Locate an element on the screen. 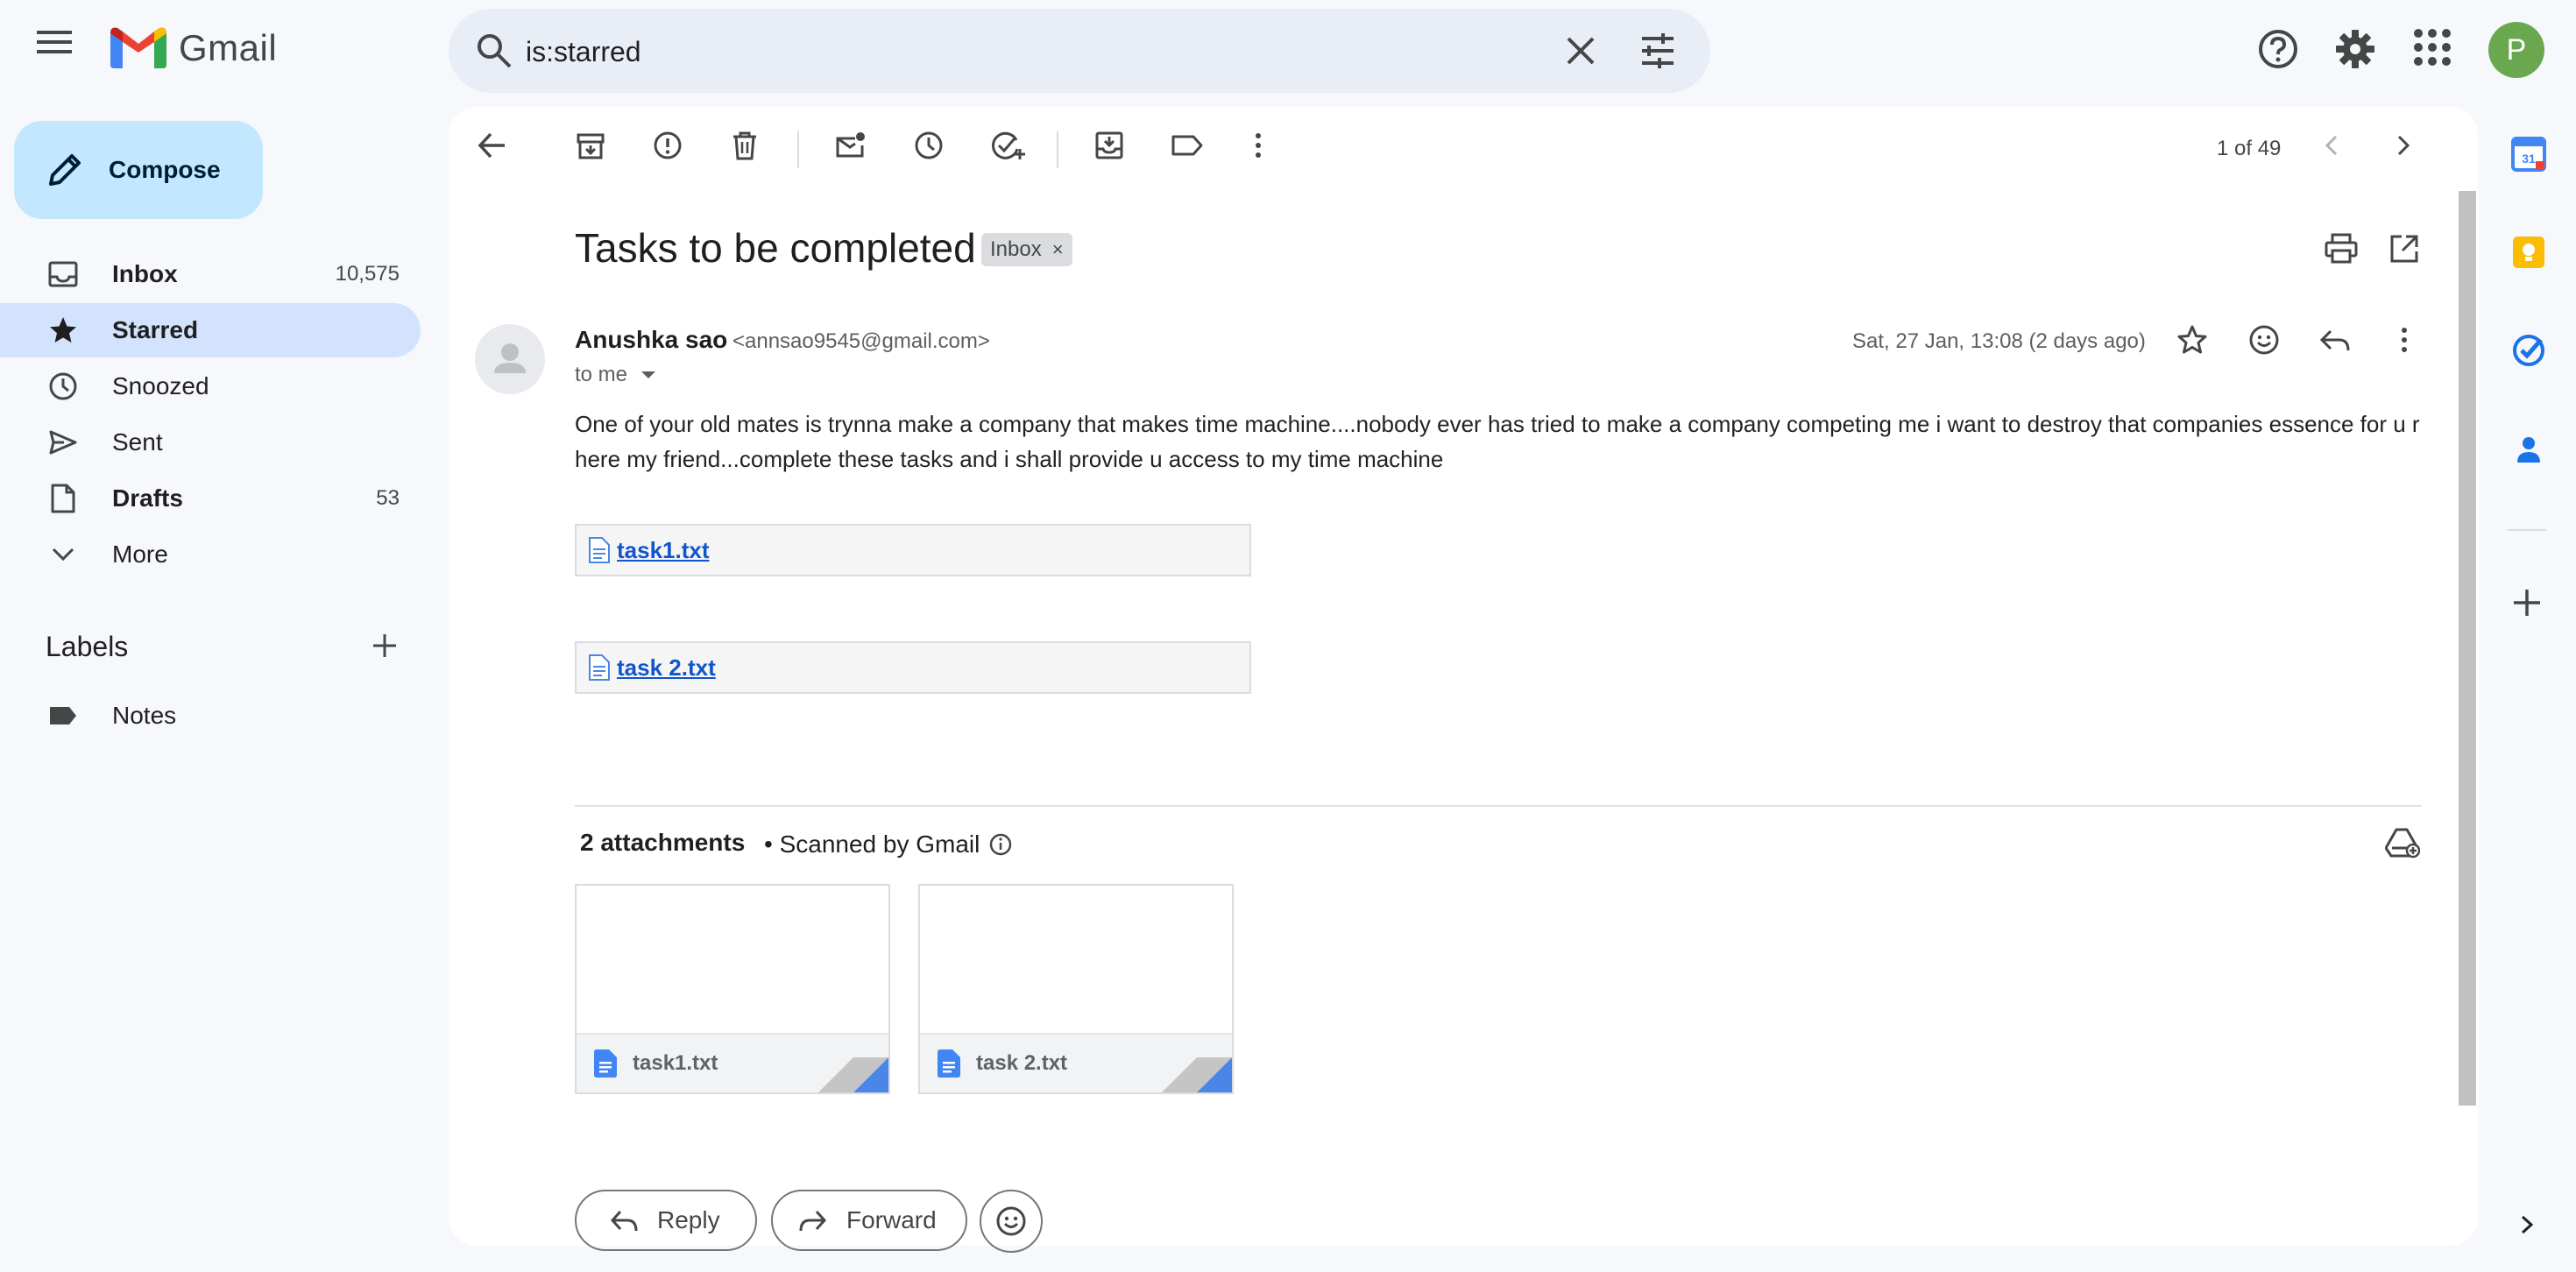 This screenshot has height=1272, width=2576. delete-button is located at coordinates (745, 145).